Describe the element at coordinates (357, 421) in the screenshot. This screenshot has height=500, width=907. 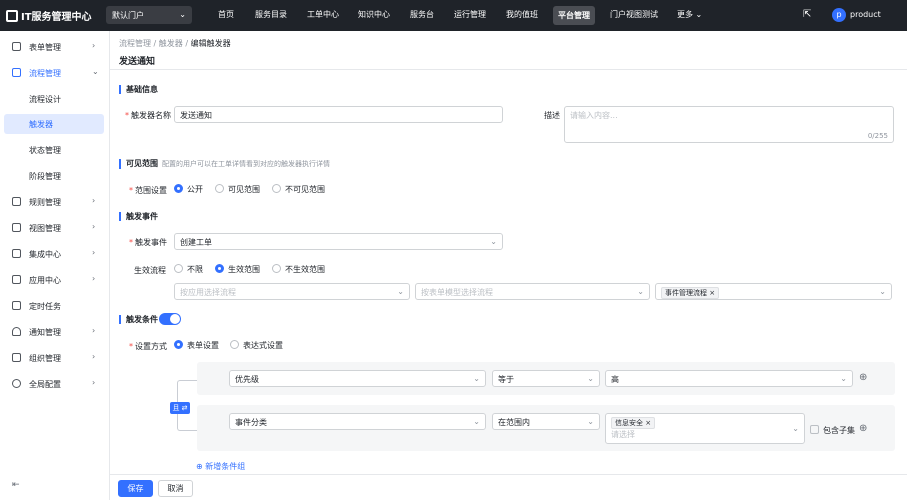
I see `condition-field-select: 事件分类 ⌄` at that location.